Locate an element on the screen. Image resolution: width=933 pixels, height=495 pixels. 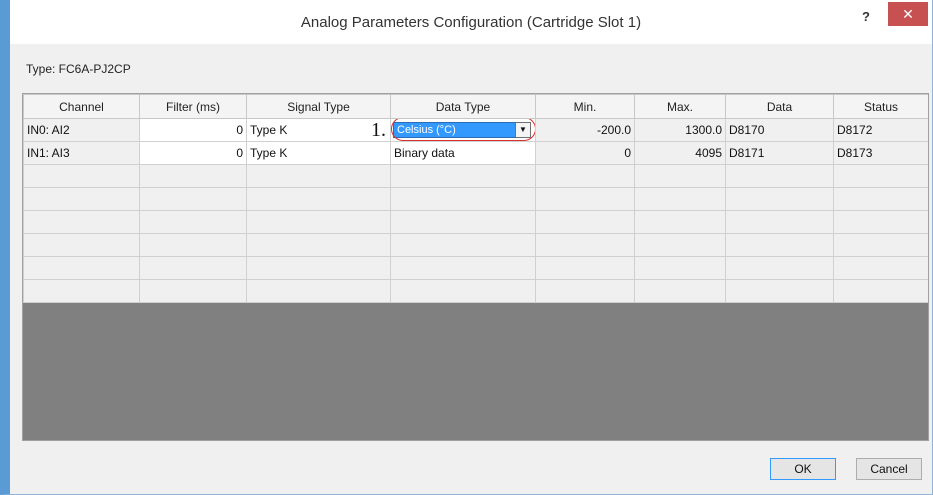
signal-type-cell: Type K 1. is located at coordinates (318, 130).